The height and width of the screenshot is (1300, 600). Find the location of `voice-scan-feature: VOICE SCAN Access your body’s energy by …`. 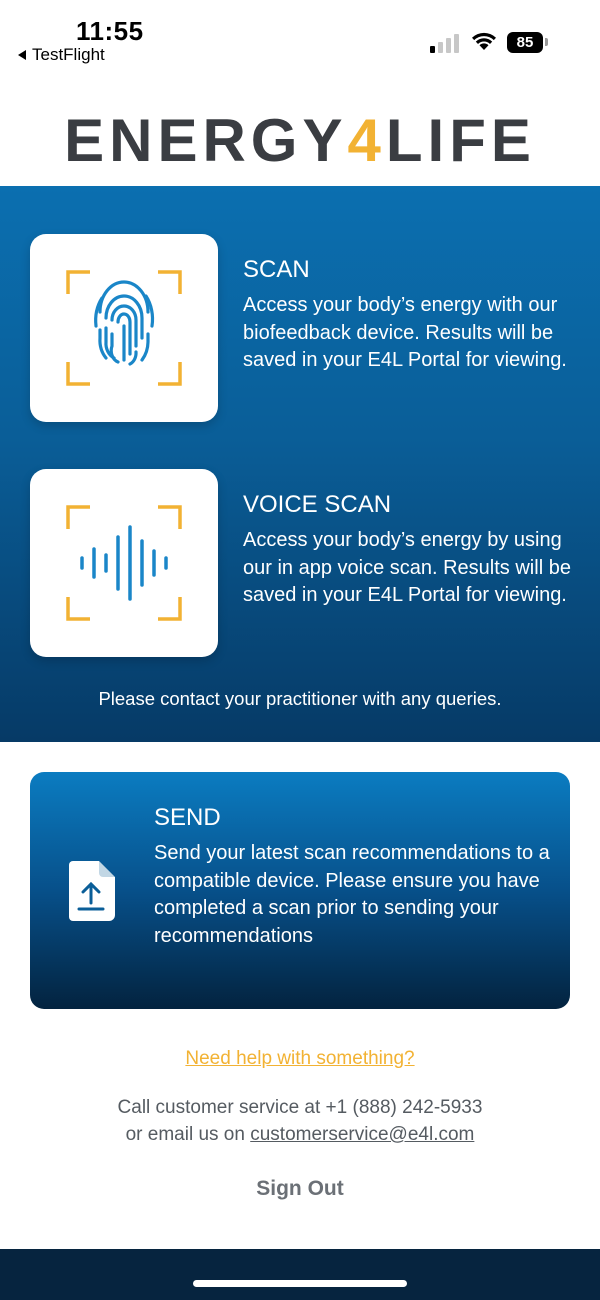

voice-scan-feature: VOICE SCAN Access your body’s energy by … is located at coordinates (300, 564).